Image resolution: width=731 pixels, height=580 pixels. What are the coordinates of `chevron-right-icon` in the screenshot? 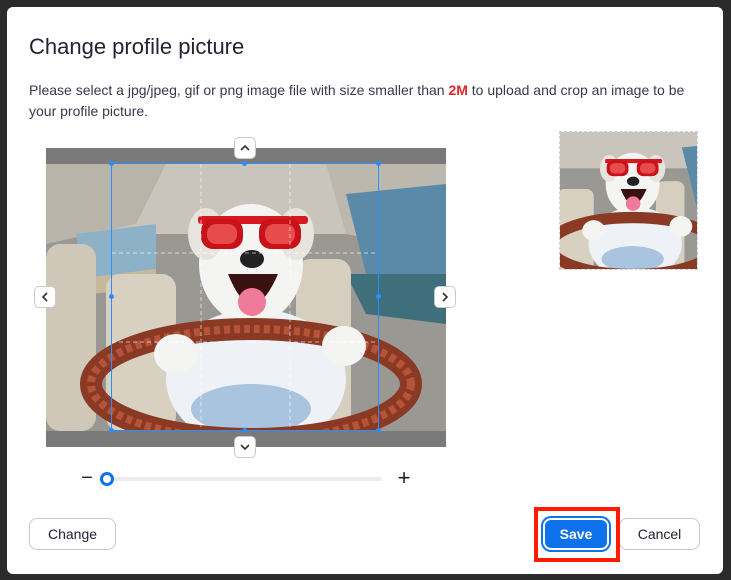 It's located at (445, 297).